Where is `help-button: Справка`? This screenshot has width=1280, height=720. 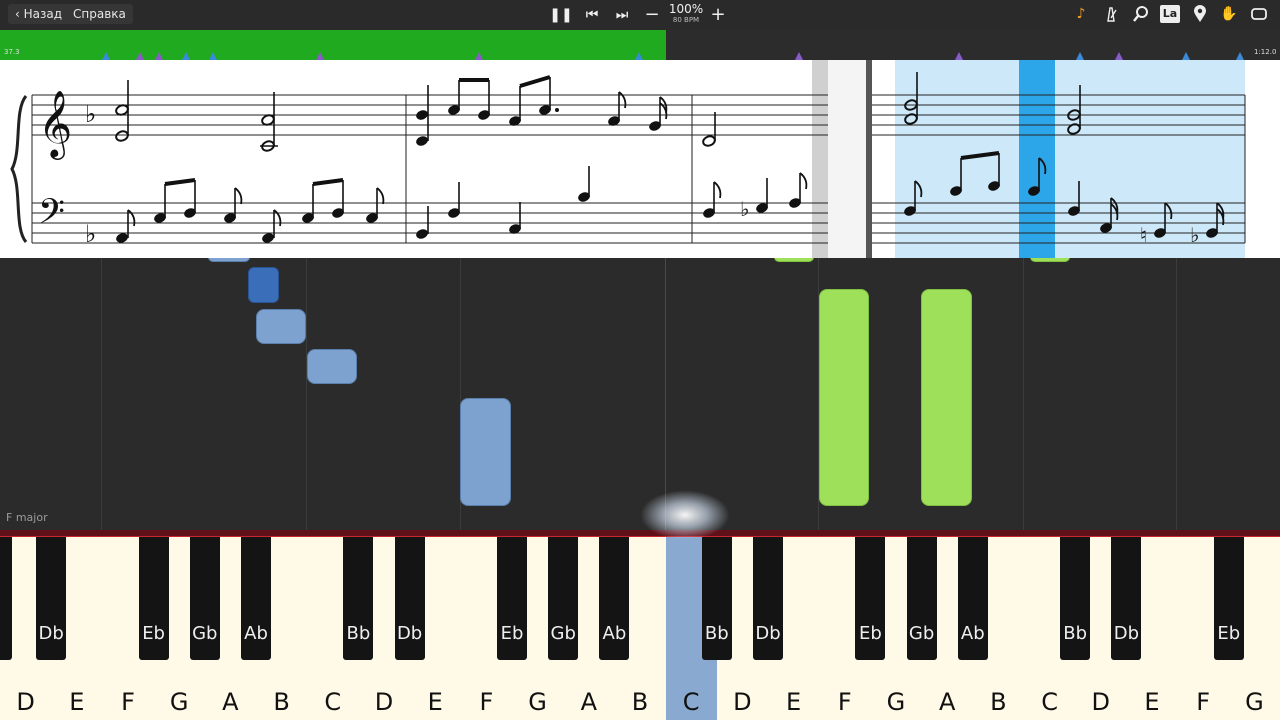 help-button: Справка is located at coordinates (99, 14).